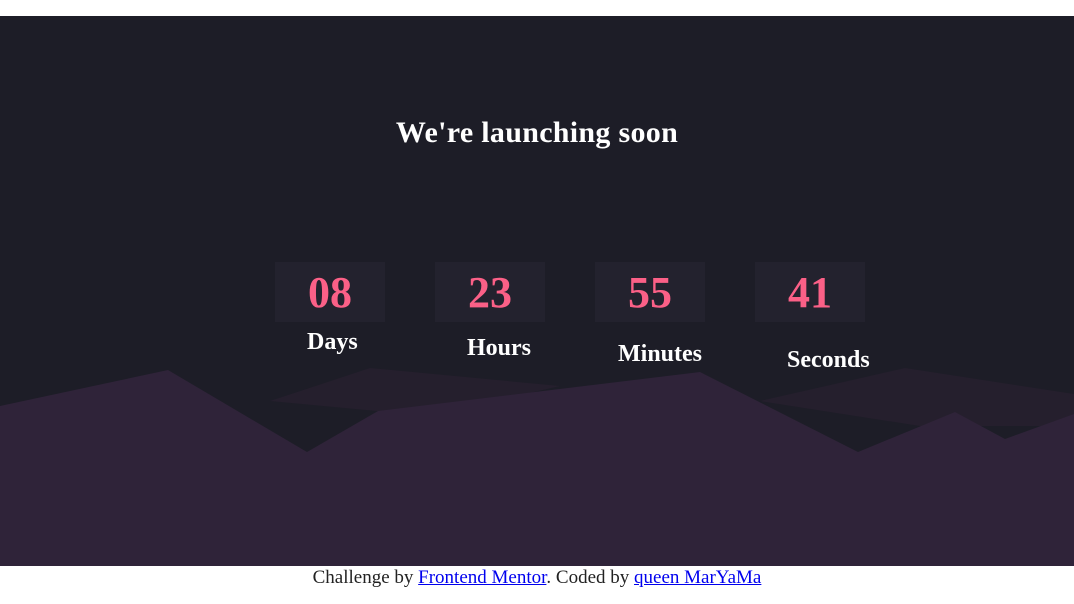 This screenshot has width=1074, height=604. I want to click on minutes-value: 55, so click(650, 292).